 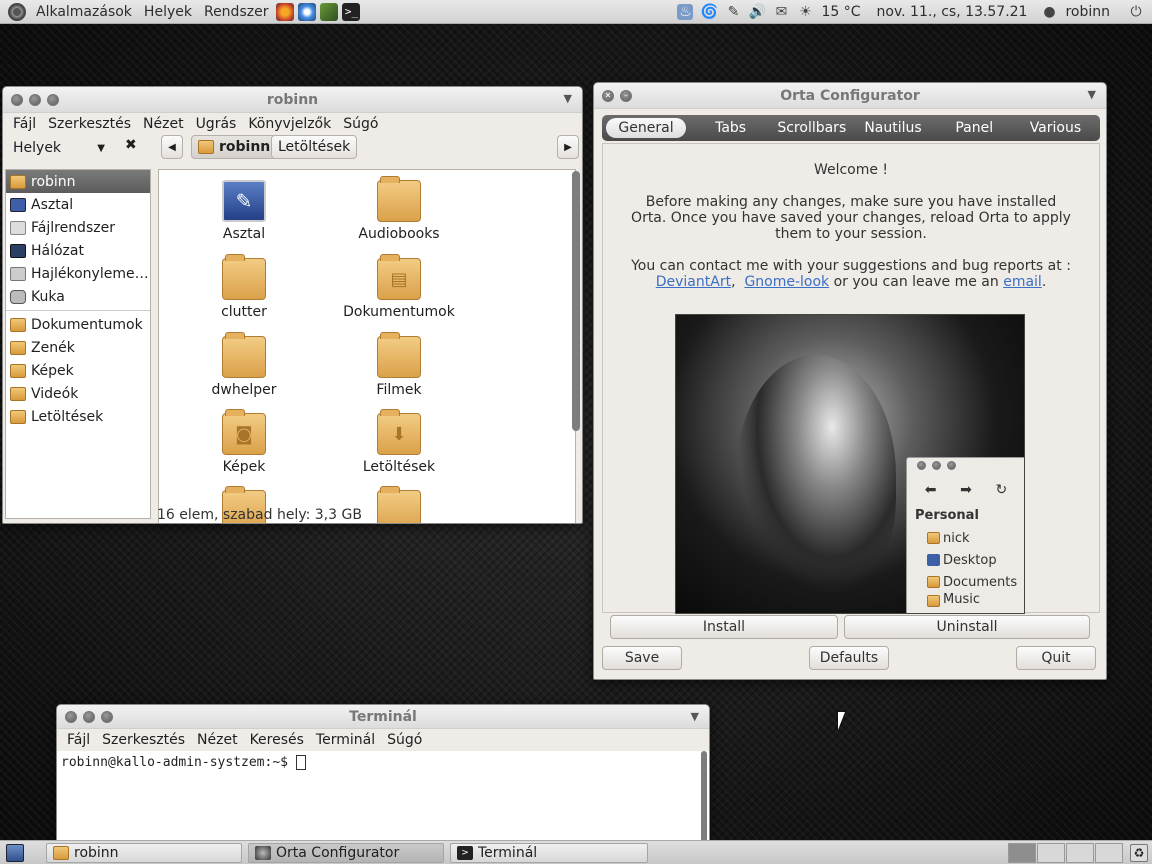 What do you see at coordinates (568, 147) in the screenshot?
I see `forward-arrow-icon: ▶` at bounding box center [568, 147].